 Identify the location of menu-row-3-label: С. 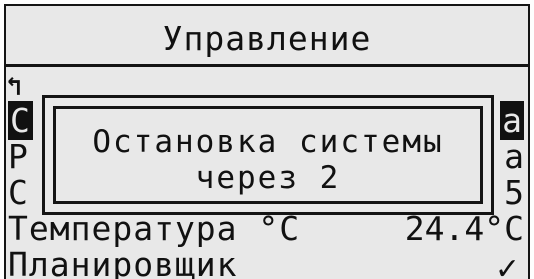
(18, 192).